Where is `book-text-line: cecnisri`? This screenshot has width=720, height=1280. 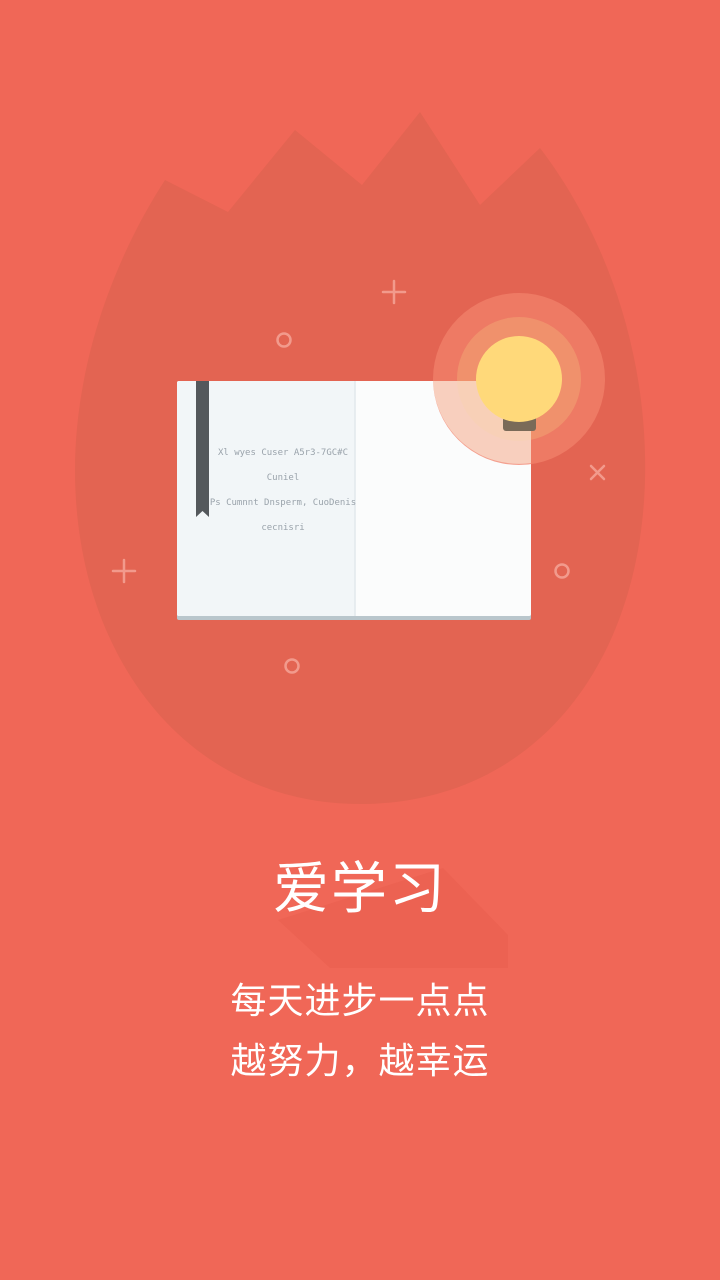 book-text-line: cecnisri is located at coordinates (282, 528).